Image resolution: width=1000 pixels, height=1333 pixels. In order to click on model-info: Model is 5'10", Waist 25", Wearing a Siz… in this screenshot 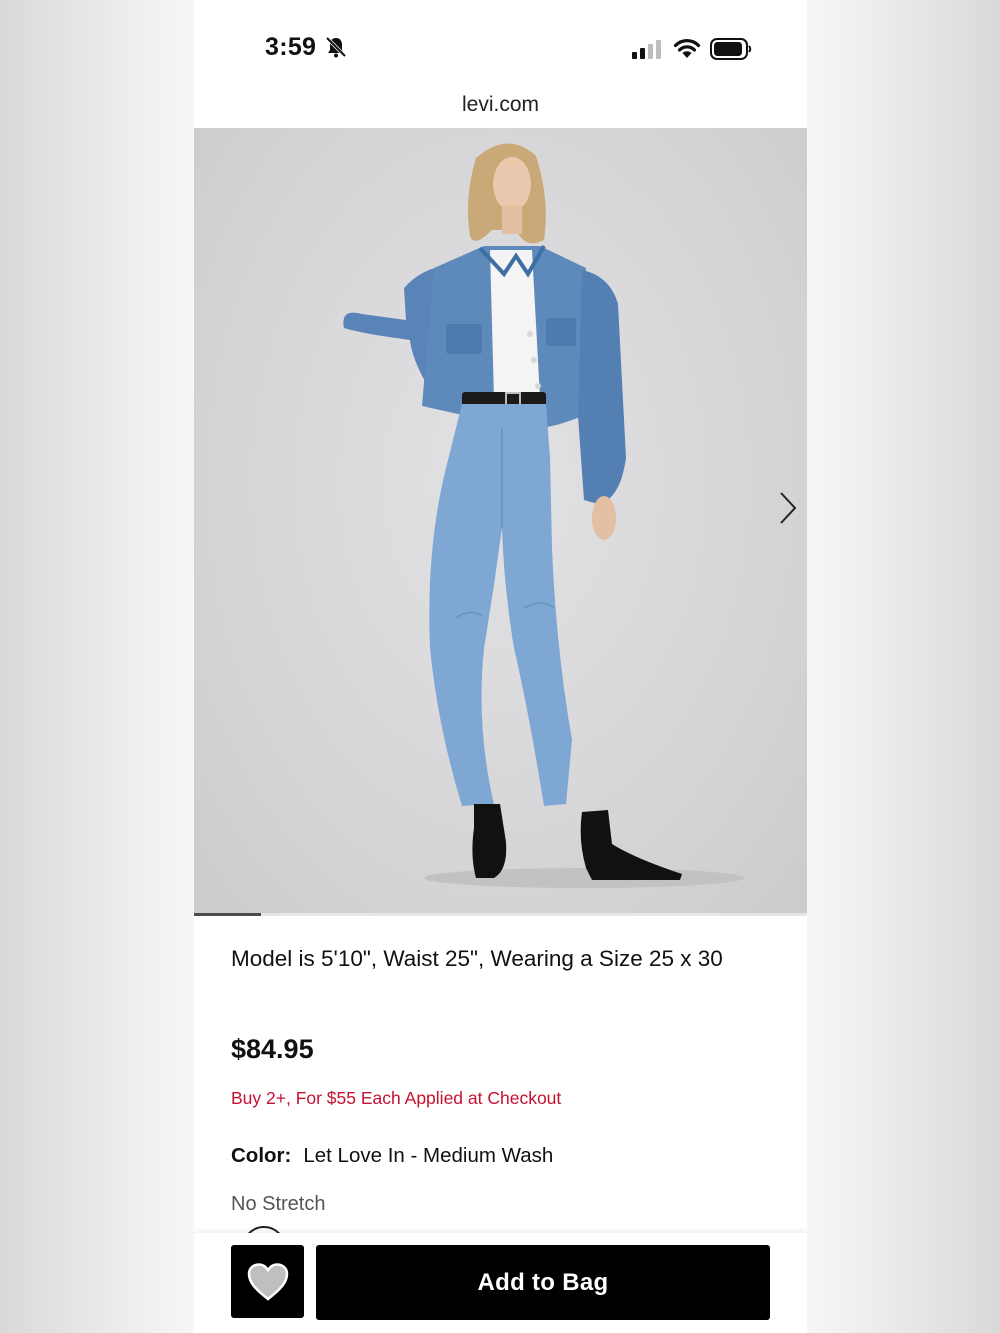, I will do `click(477, 958)`.